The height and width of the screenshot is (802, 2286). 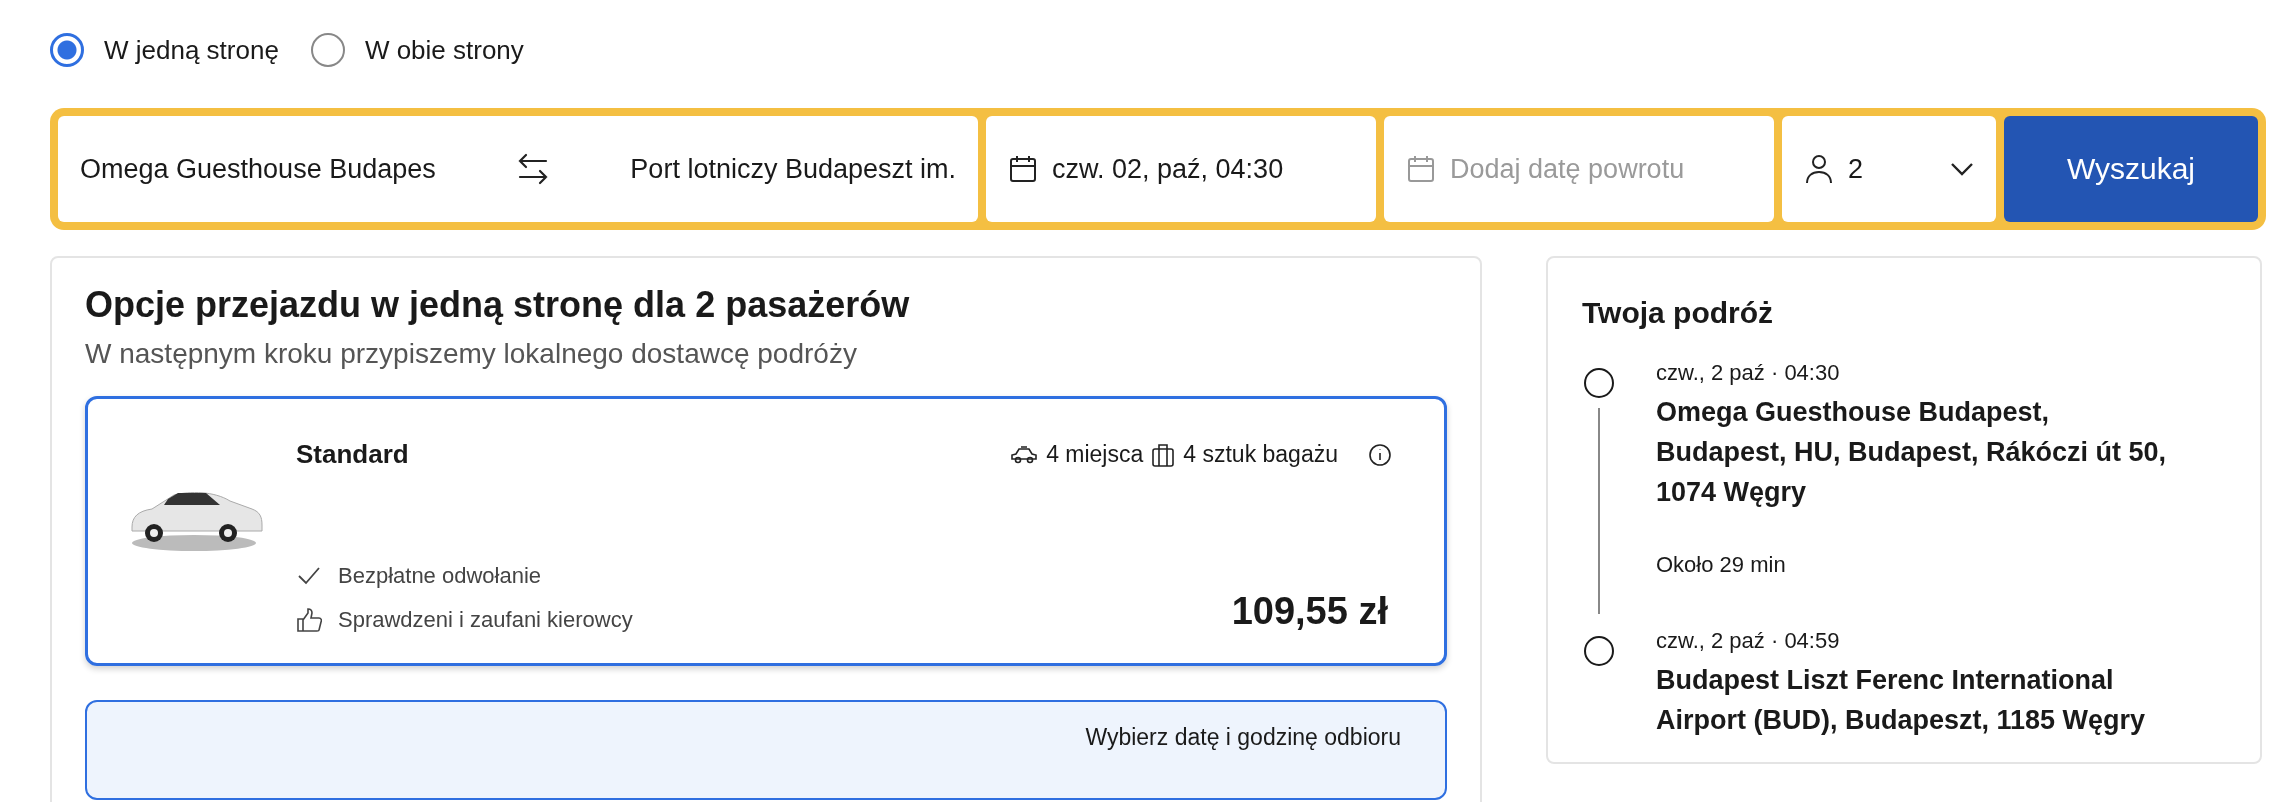 What do you see at coordinates (471, 354) in the screenshot?
I see `results-subtitle: W następnym kroku przypiszemy lokalnego dostawcę podróży` at bounding box center [471, 354].